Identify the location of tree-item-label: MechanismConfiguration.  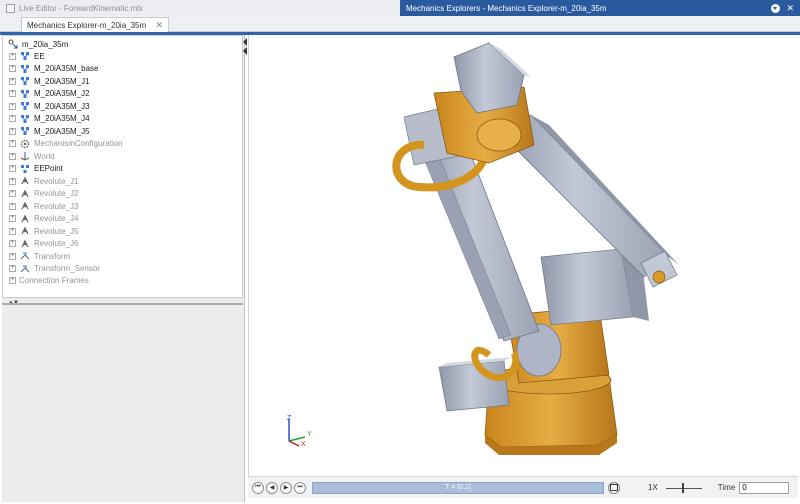
(78, 143).